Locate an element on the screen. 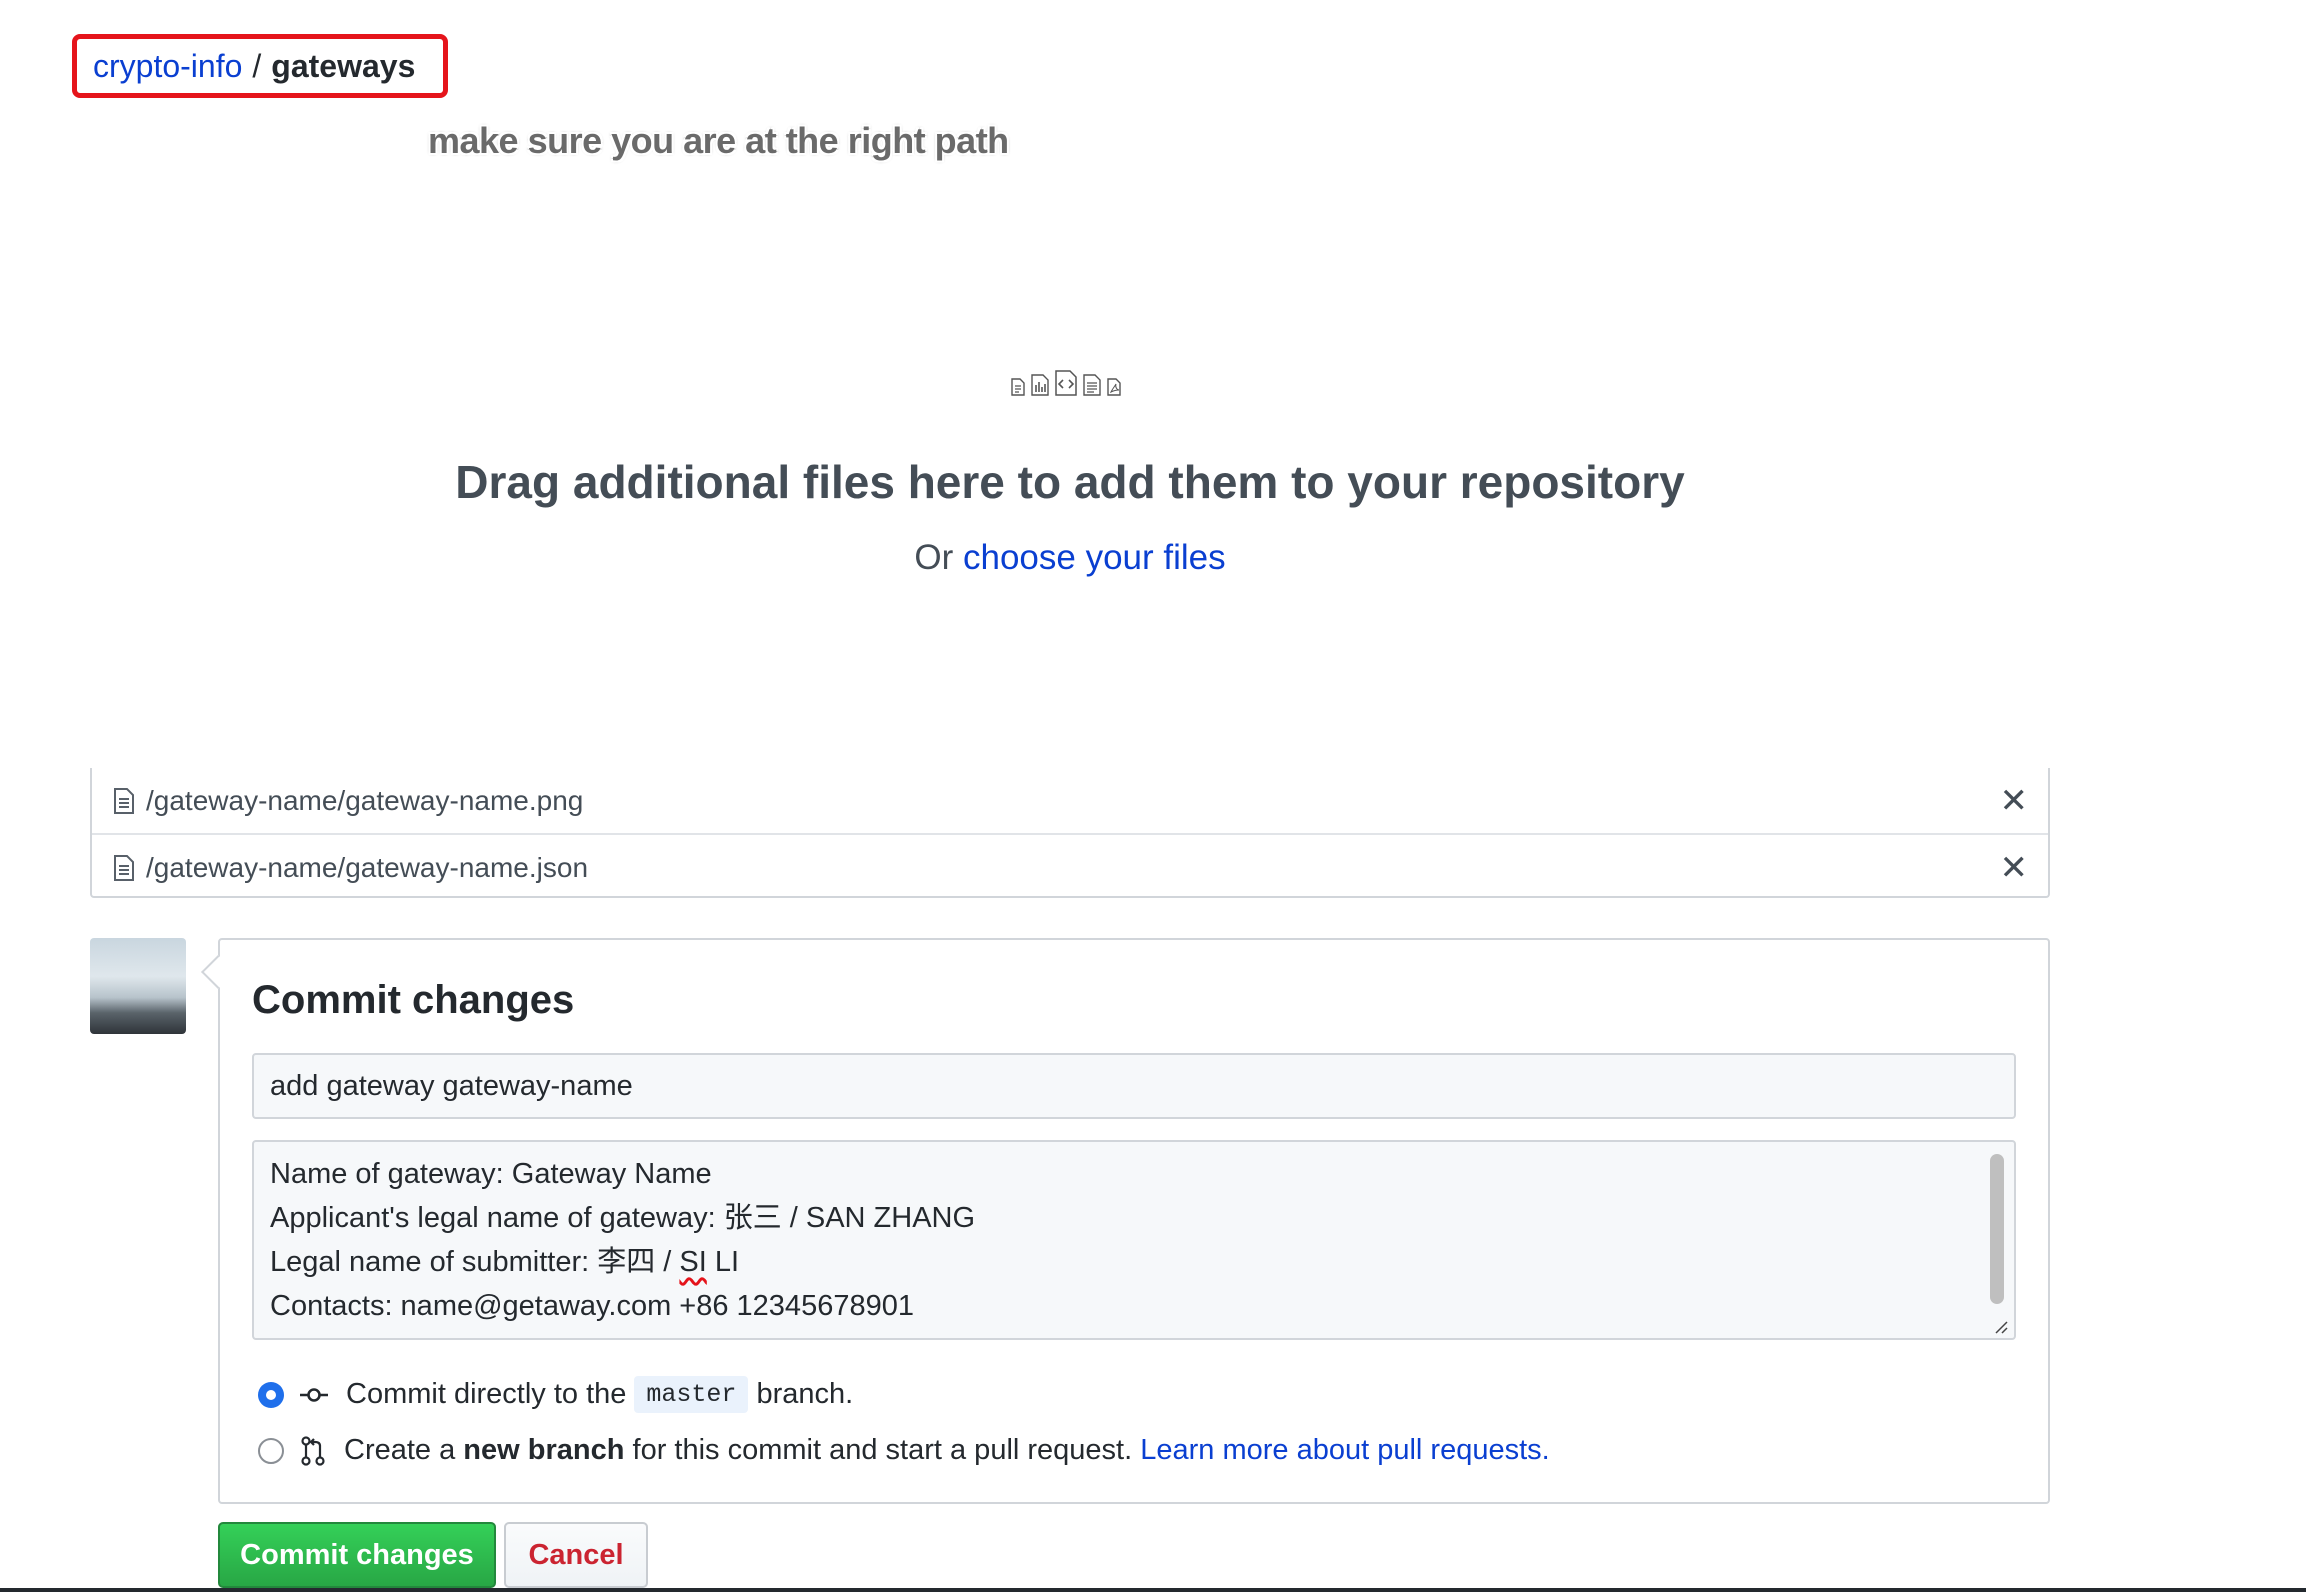 This screenshot has height=1592, width=2306. commit-heading: Commit changes is located at coordinates (413, 1000).